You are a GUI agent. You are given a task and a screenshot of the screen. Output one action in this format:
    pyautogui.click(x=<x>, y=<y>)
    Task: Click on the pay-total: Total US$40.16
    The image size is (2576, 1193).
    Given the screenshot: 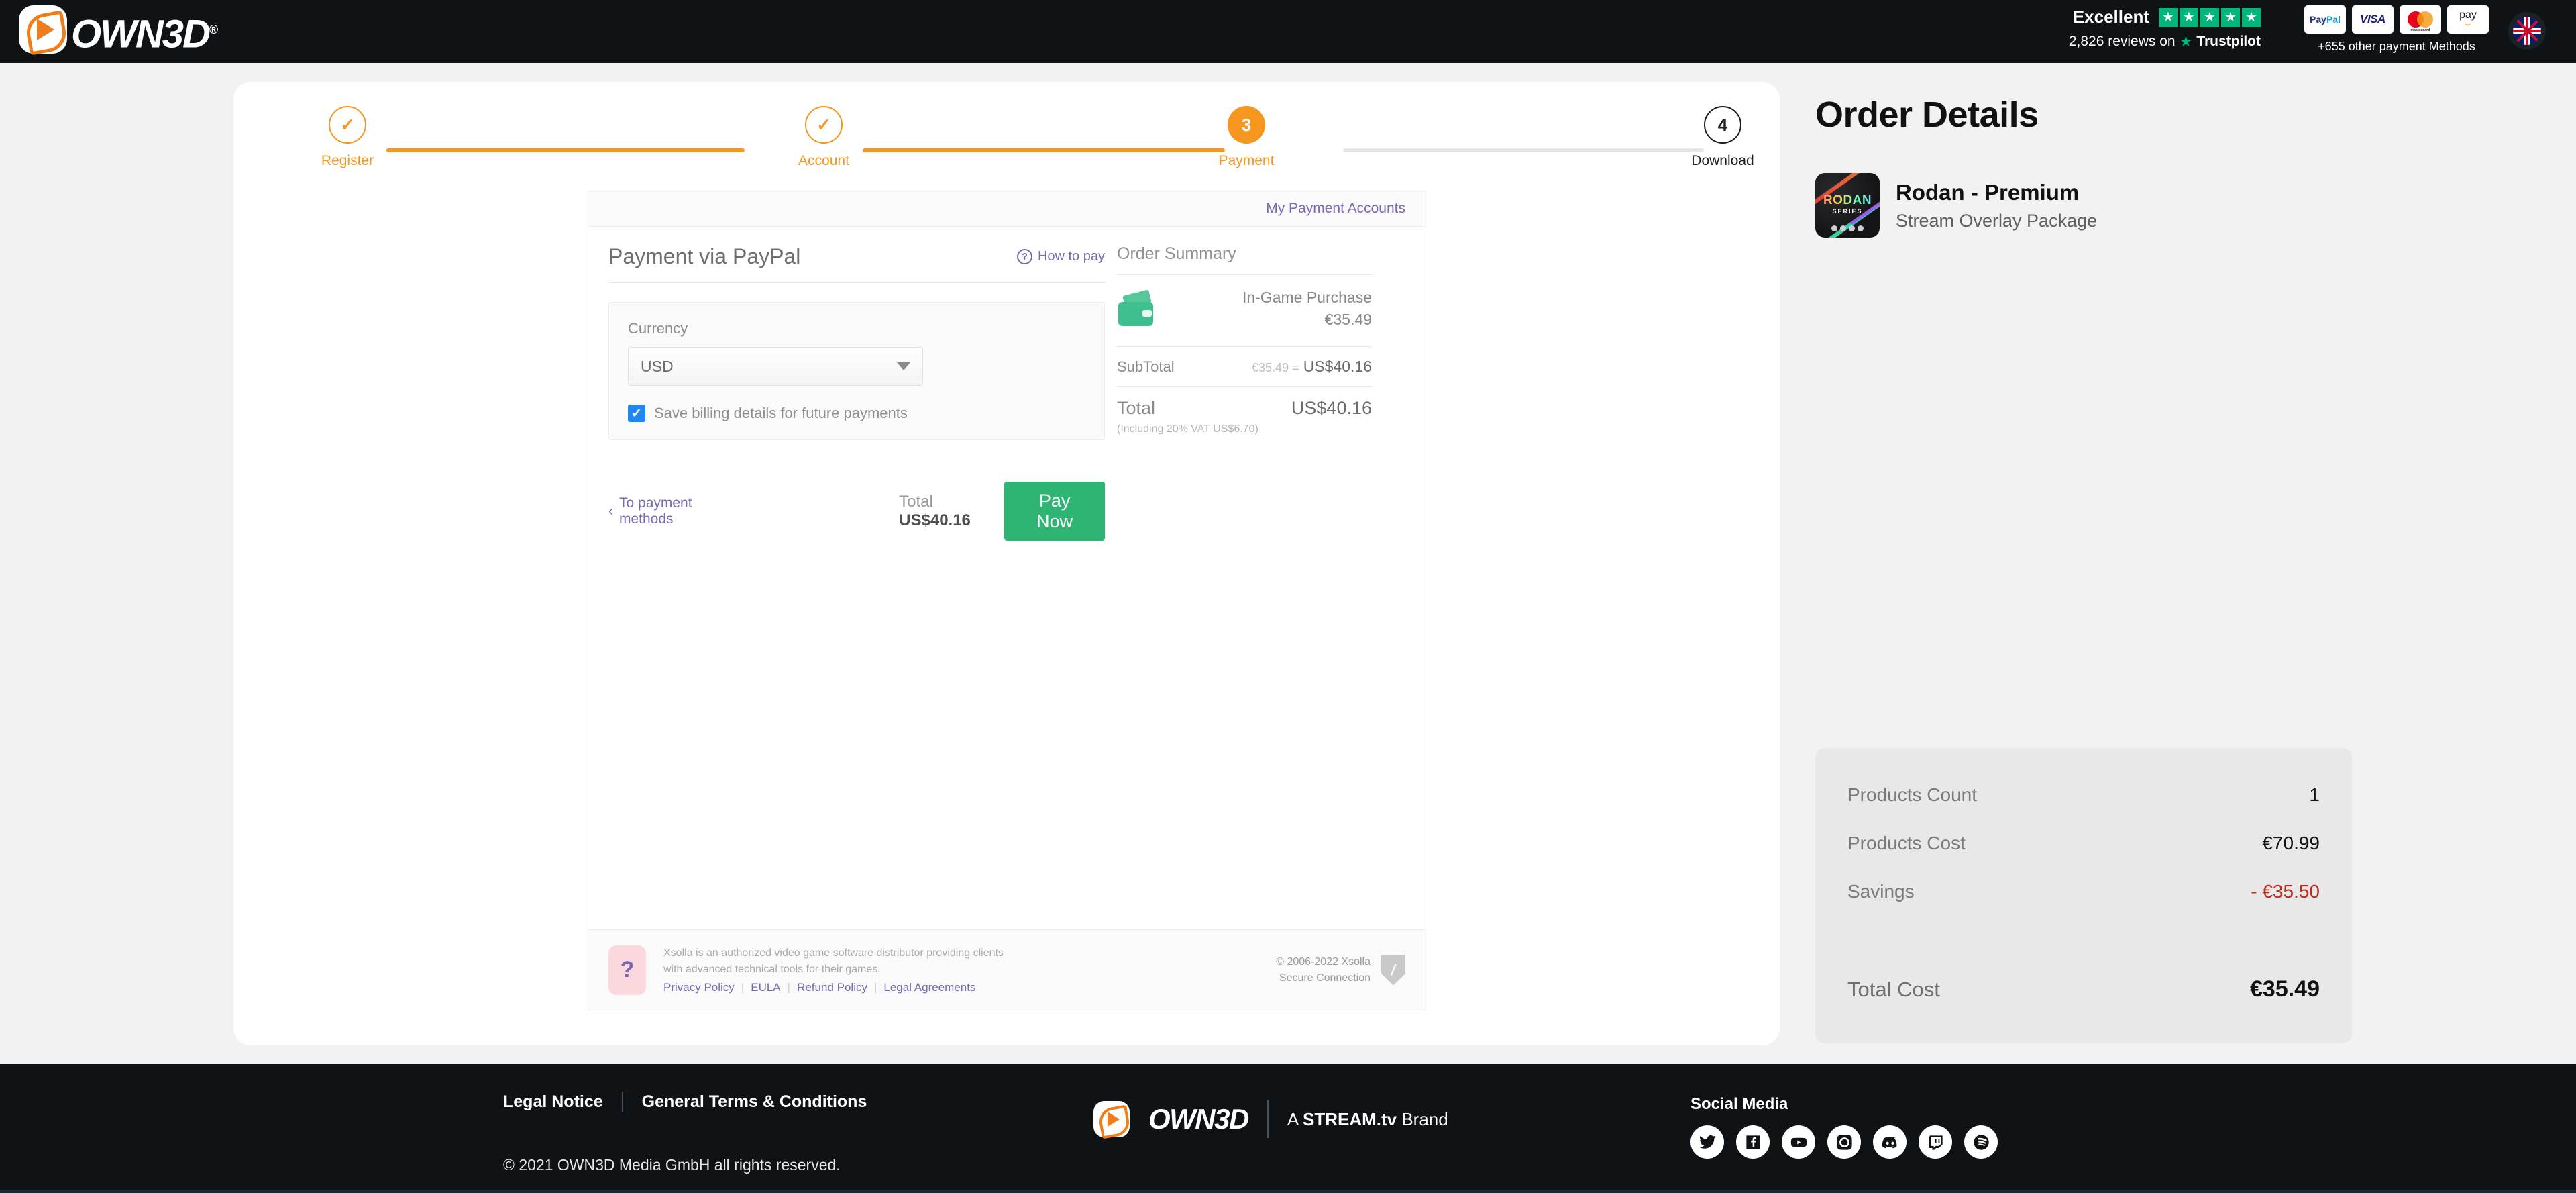 What is the action you would take?
    pyautogui.click(x=943, y=511)
    